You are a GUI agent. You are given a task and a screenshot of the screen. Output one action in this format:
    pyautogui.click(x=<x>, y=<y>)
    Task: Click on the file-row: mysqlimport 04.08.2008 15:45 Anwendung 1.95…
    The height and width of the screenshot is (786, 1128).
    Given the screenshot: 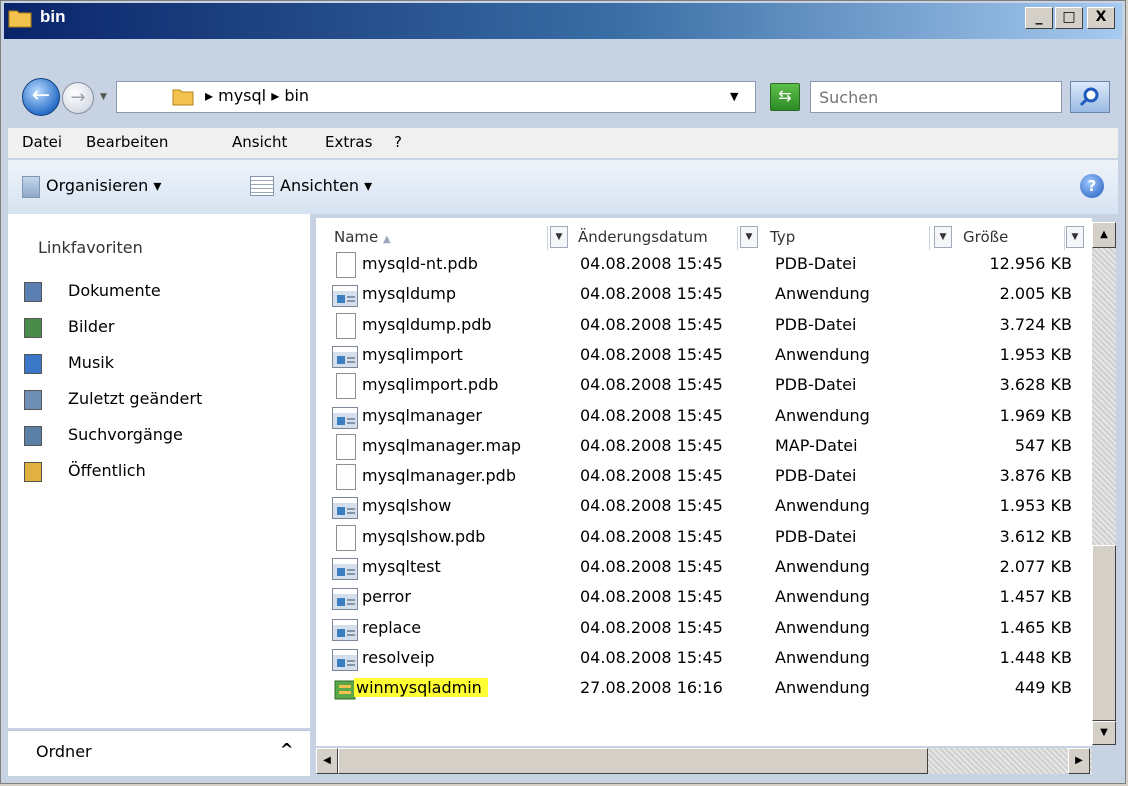 What is the action you would take?
    pyautogui.click(x=706, y=358)
    